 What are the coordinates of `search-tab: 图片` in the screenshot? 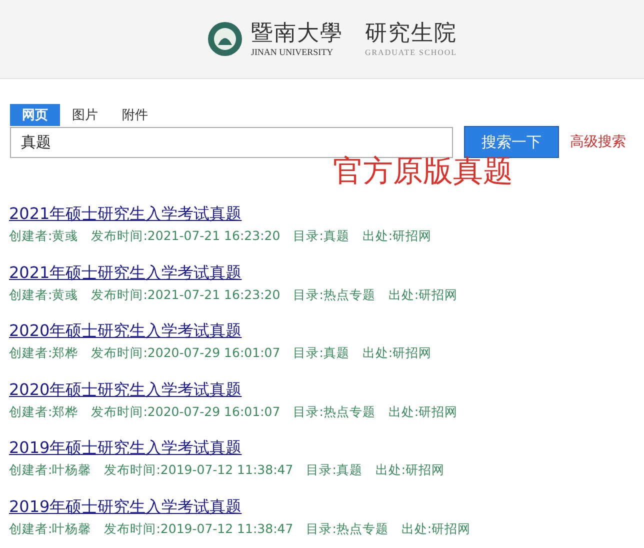 It's located at (85, 115).